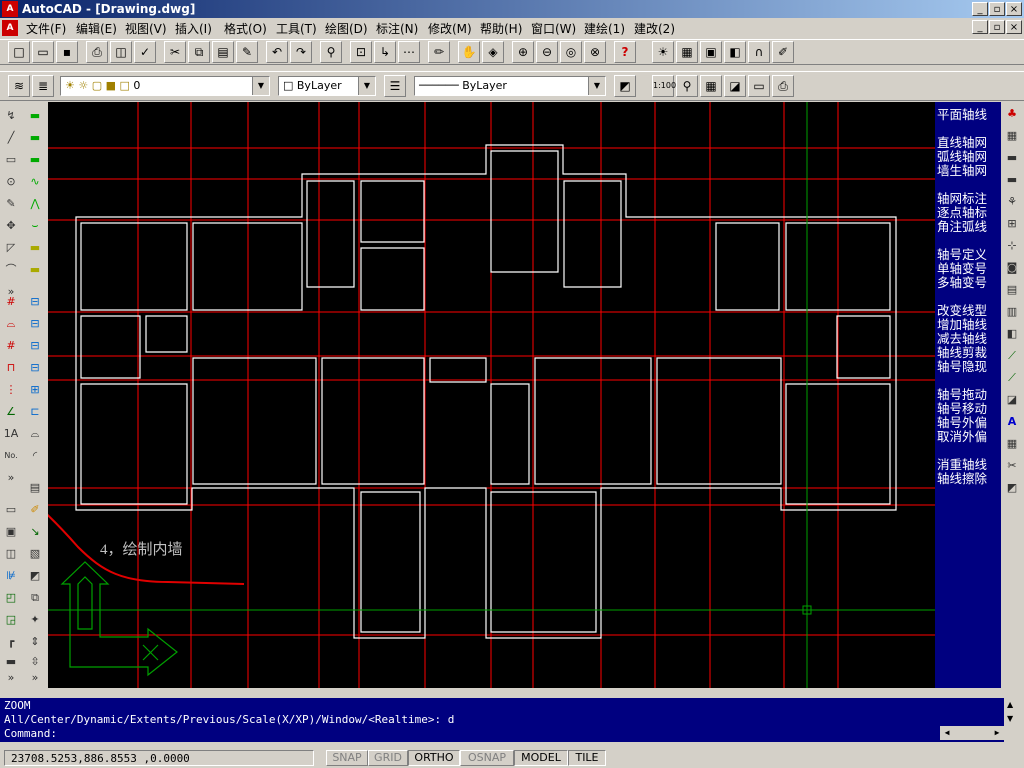 This screenshot has width=1024, height=768. I want to click on menu-format: 格式(O), so click(245, 28).